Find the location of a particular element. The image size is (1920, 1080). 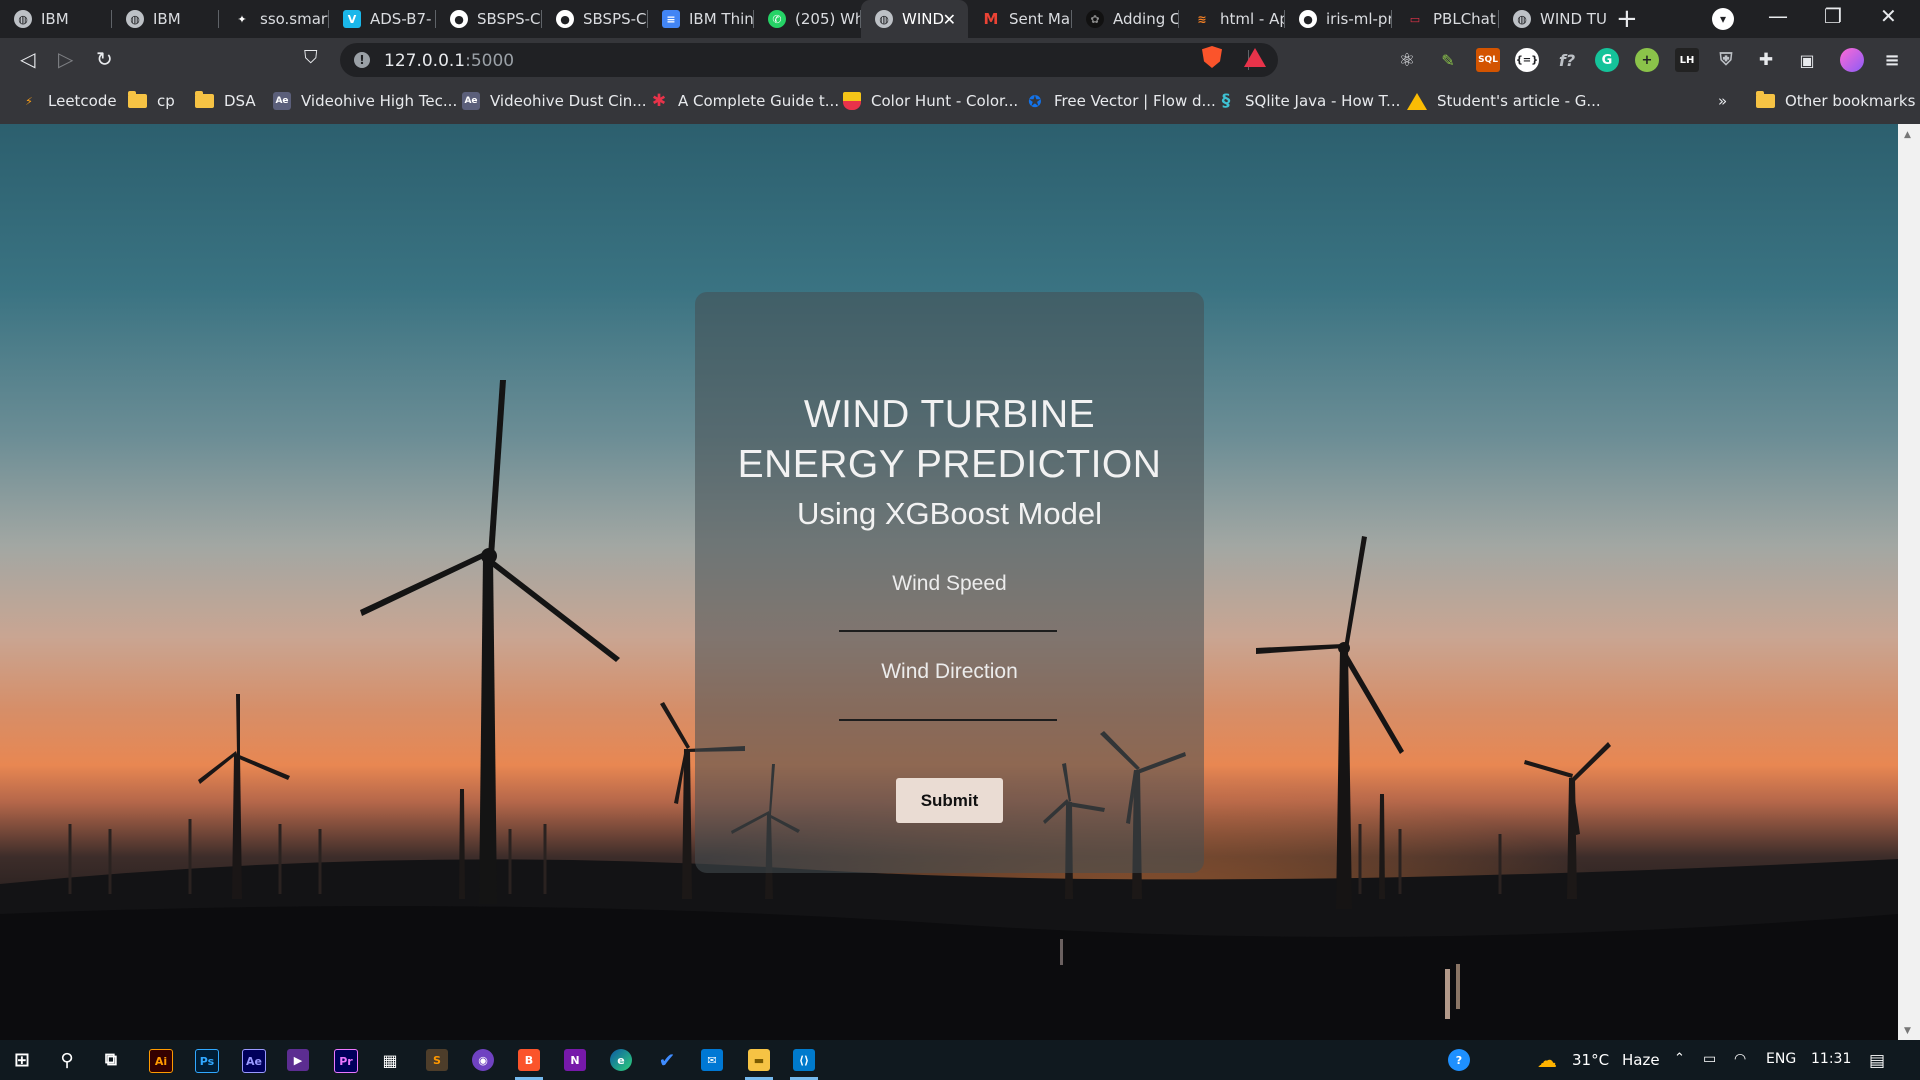

json-extension-icon: {=} is located at coordinates (1527, 60).